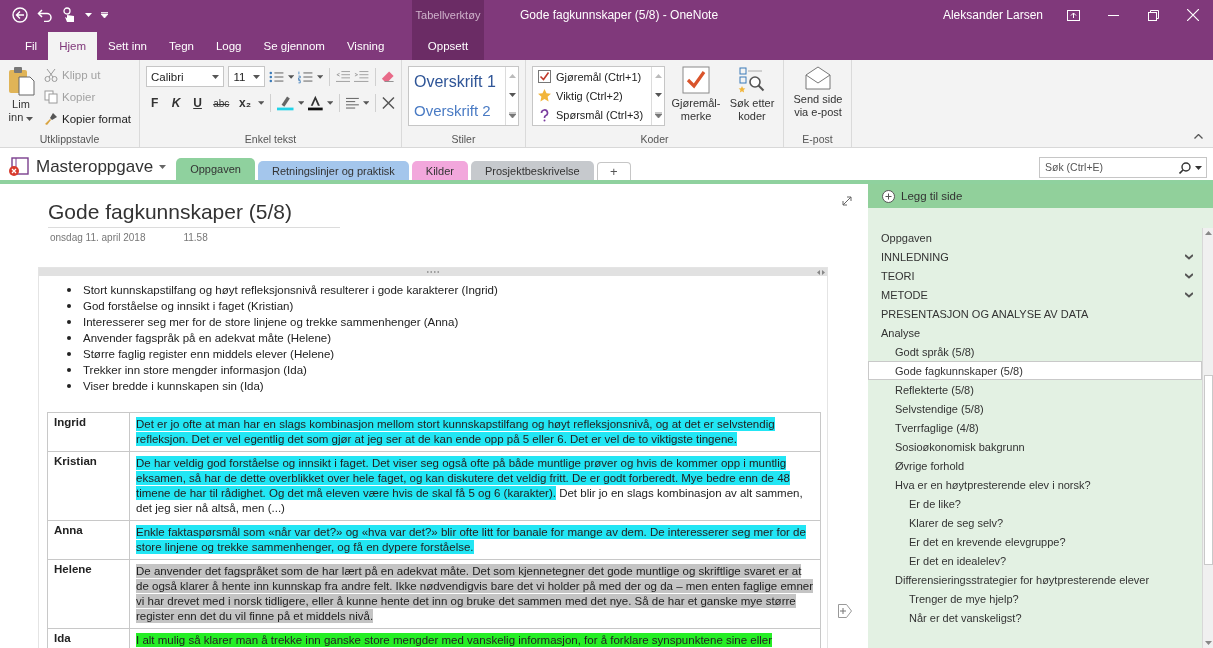  What do you see at coordinates (221, 103) in the screenshot?
I see `format-button: abc` at bounding box center [221, 103].